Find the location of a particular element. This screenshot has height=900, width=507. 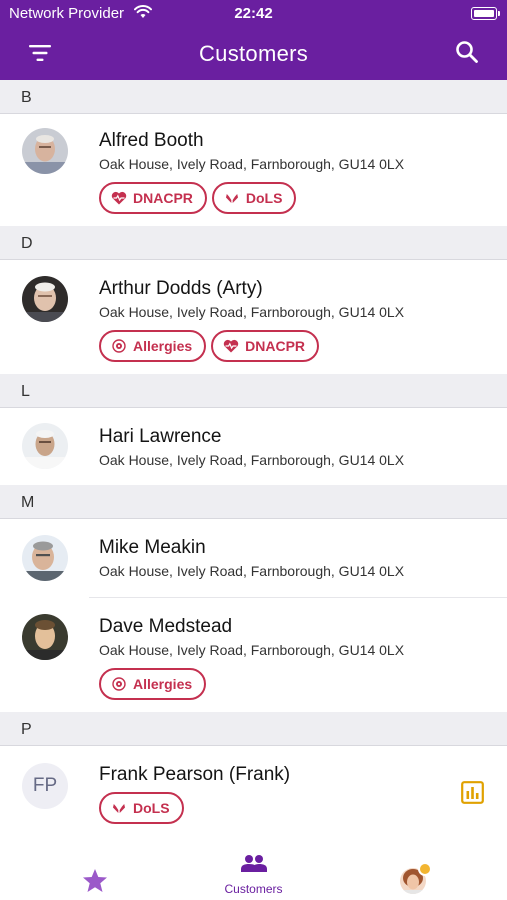

tab-favourites is located at coordinates (94, 874).